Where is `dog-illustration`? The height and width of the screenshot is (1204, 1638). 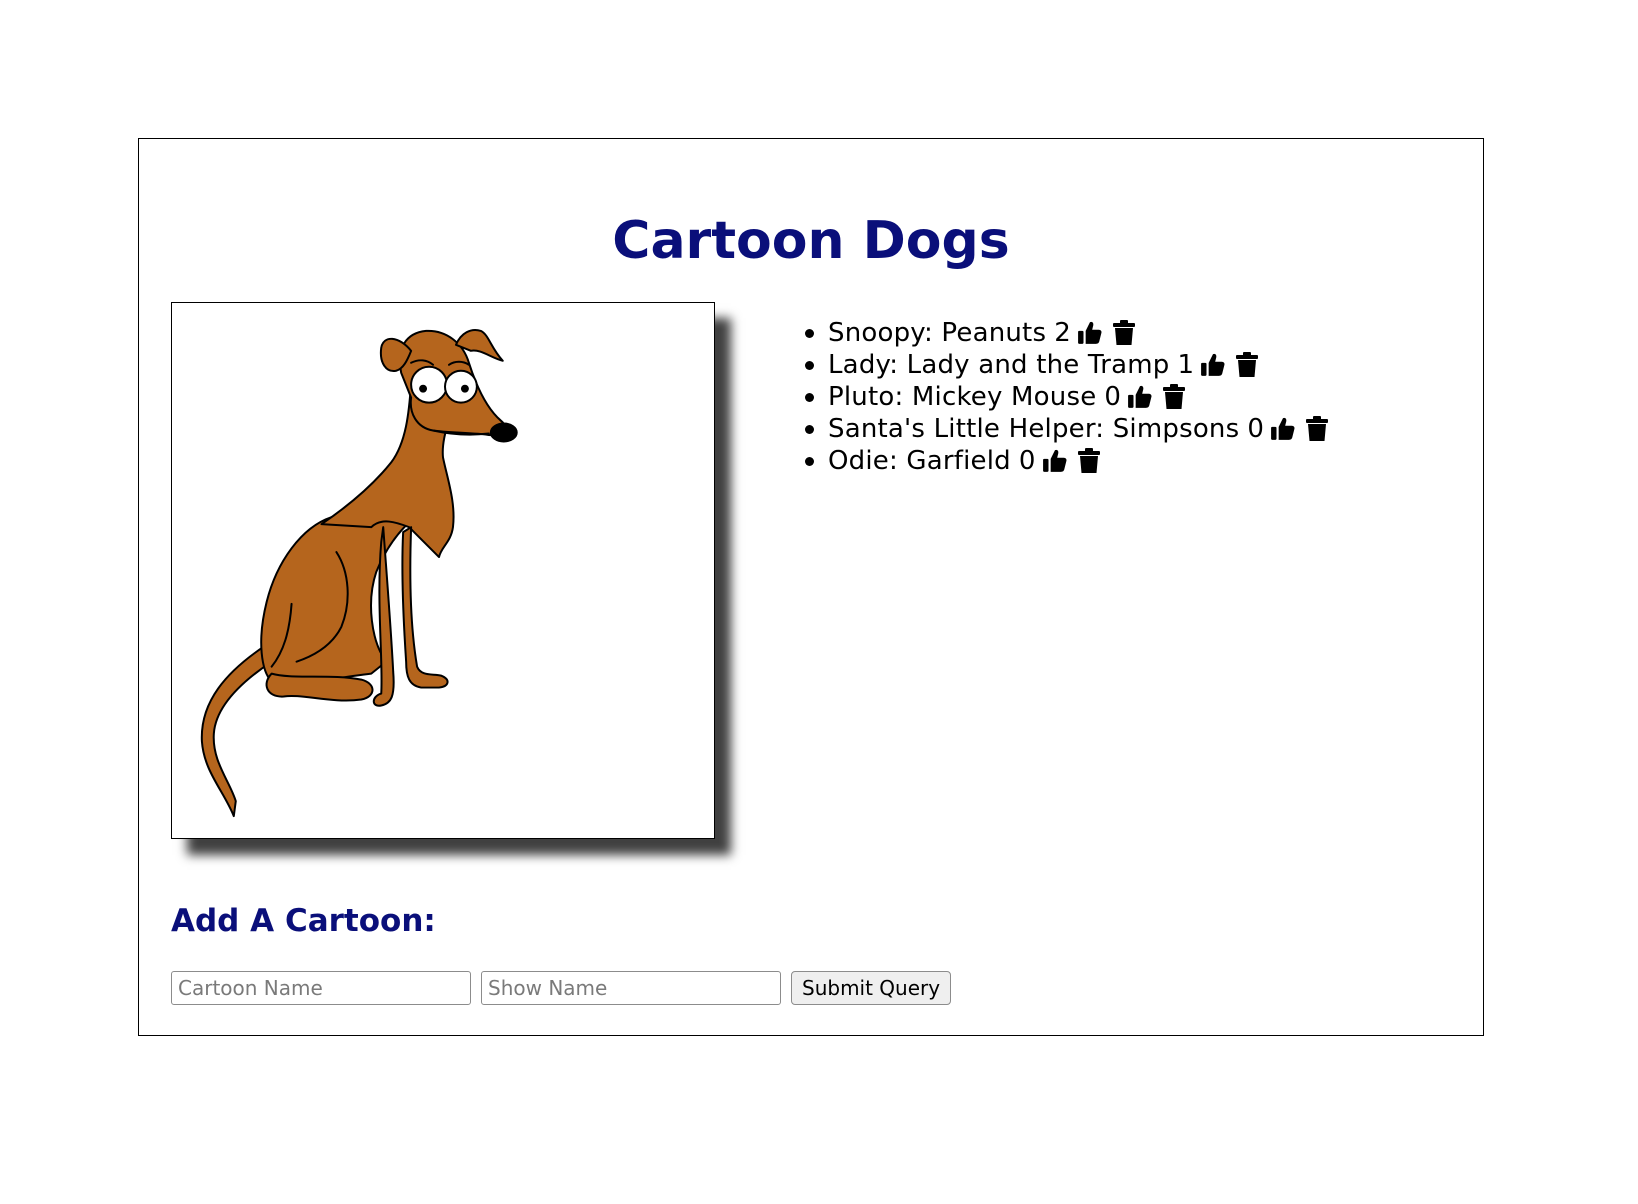
dog-illustration is located at coordinates (359, 573).